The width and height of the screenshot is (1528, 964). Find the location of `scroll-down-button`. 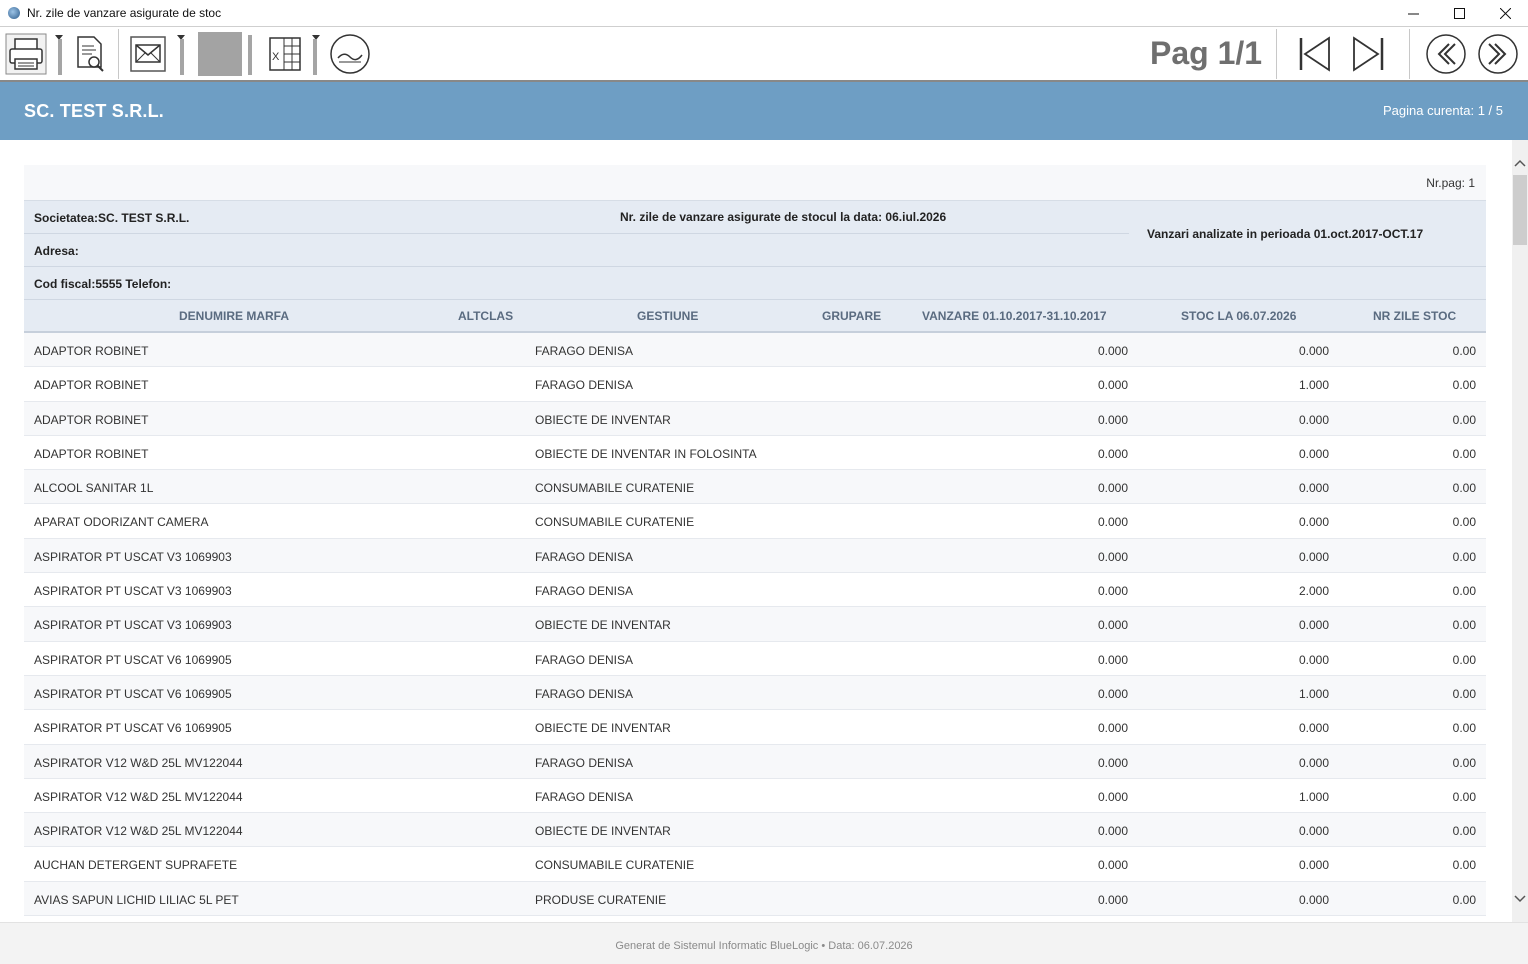

scroll-down-button is located at coordinates (1520, 898).